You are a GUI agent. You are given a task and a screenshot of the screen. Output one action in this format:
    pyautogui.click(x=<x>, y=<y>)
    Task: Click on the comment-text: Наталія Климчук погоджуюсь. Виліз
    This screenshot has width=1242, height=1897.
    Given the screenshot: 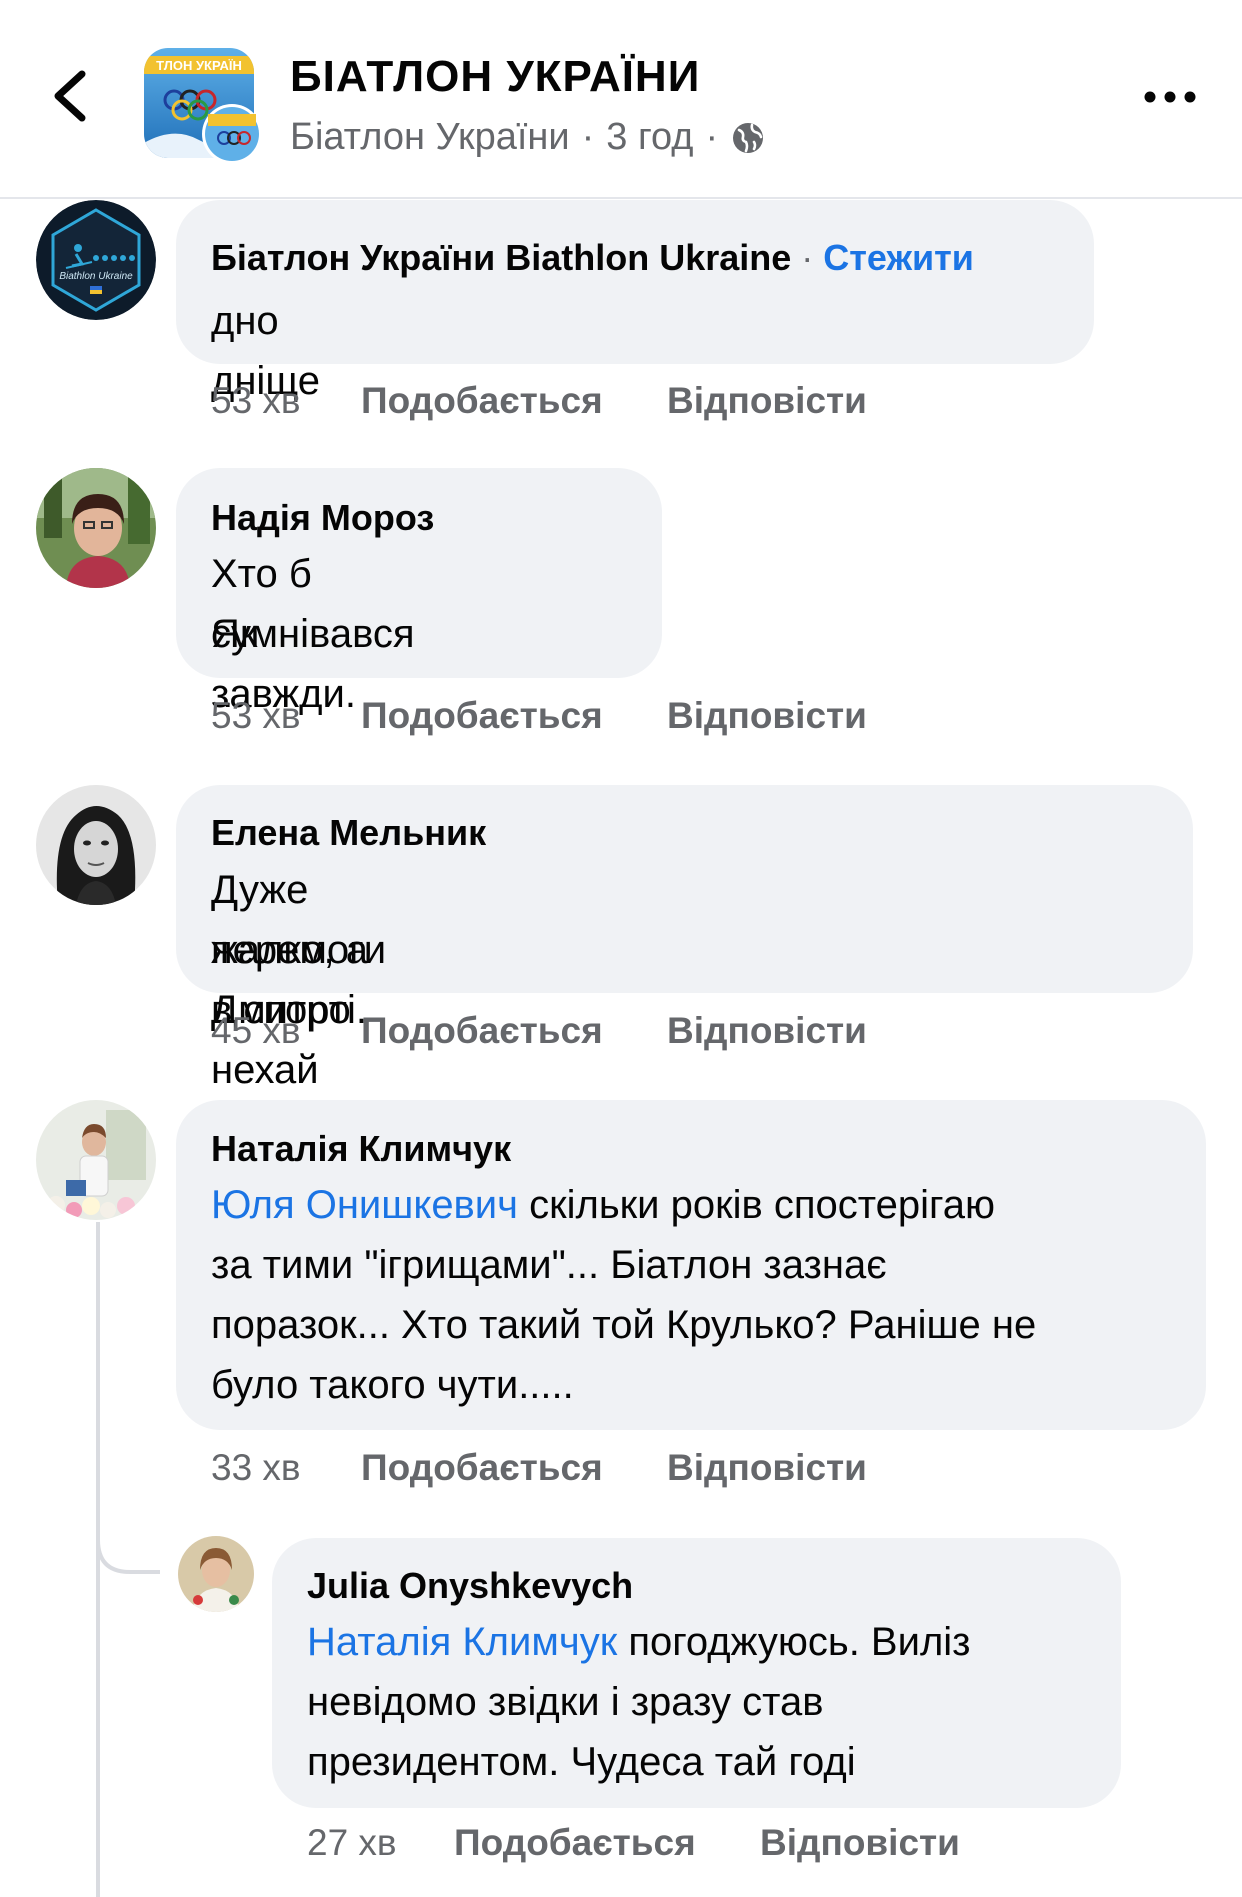 What is the action you would take?
    pyautogui.click(x=639, y=1642)
    